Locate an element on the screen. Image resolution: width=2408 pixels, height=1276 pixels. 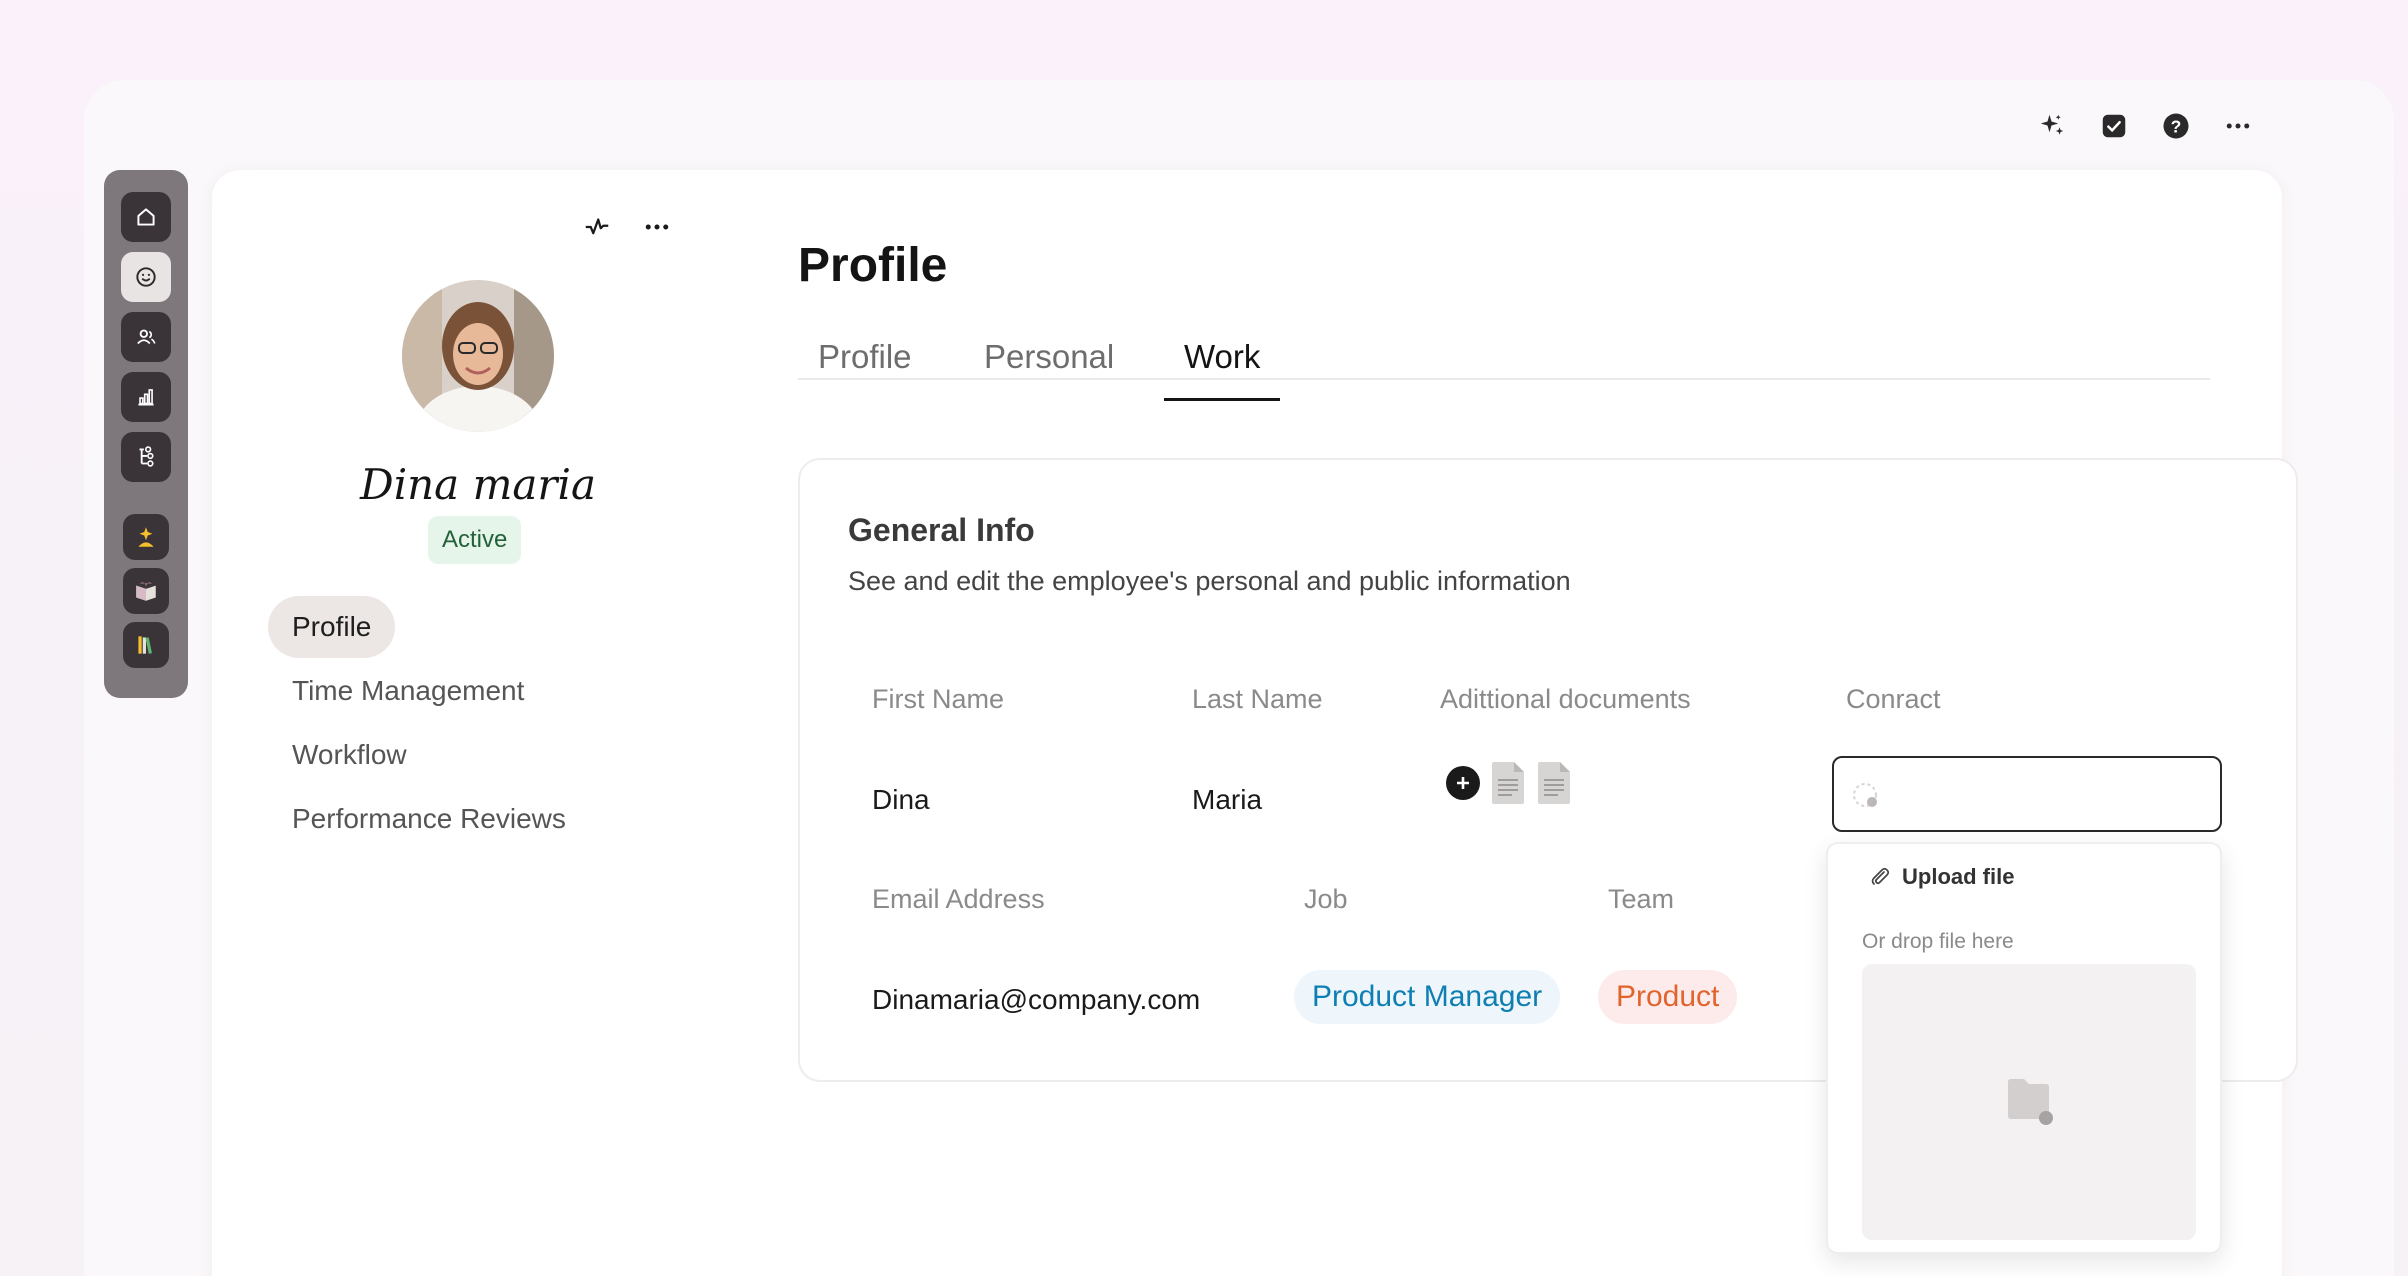
job-label: Job is located at coordinates (1326, 899).